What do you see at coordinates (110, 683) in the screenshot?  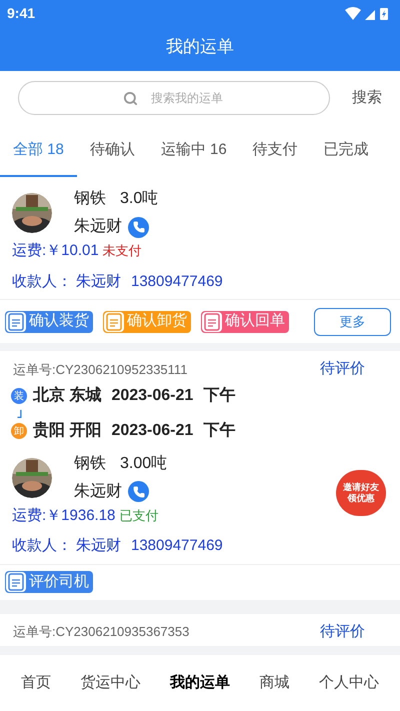 I see `nav-item: 货运中心` at bounding box center [110, 683].